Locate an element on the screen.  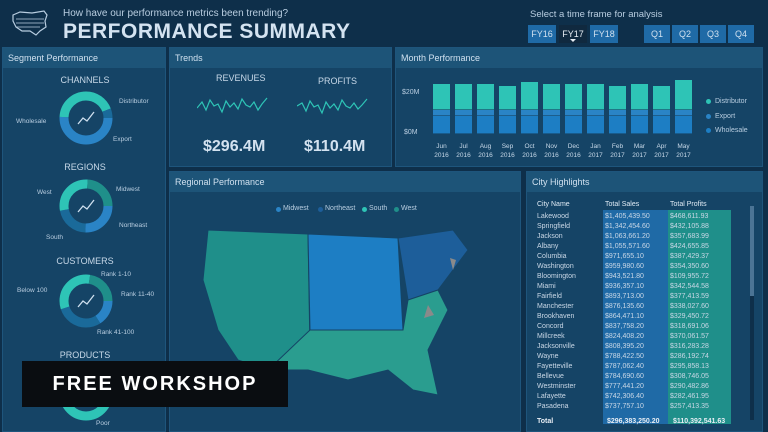
table-row: Columbia $971,655.10 $387,429.37 is located at coordinates (635, 257).